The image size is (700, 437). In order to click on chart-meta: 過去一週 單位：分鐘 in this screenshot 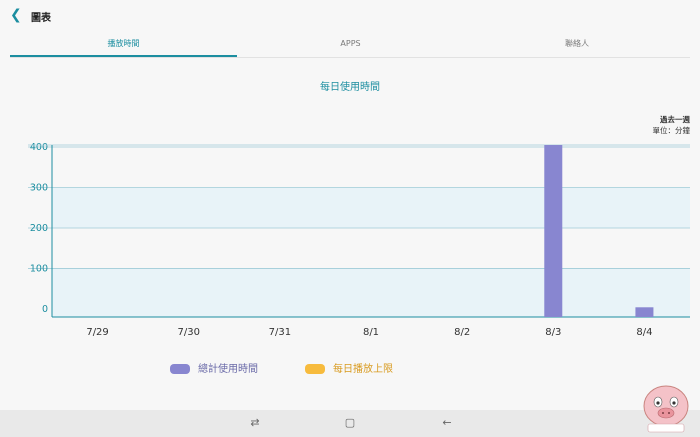, I will do `click(672, 125)`.